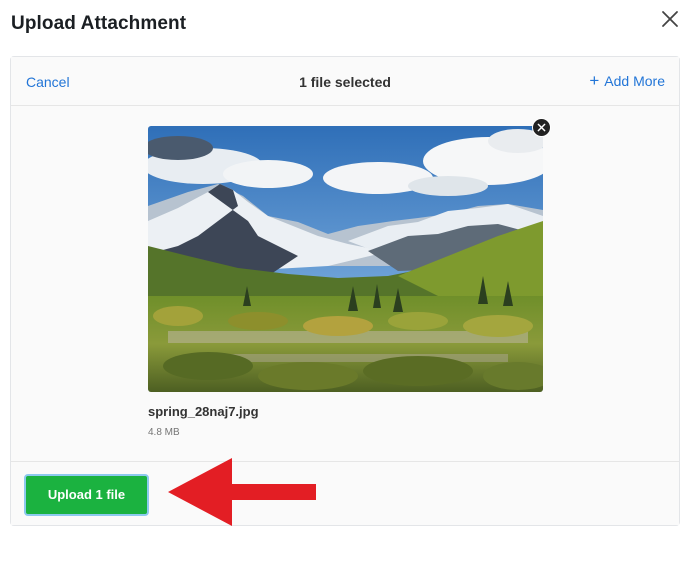 The height and width of the screenshot is (570, 688). Describe the element at coordinates (541, 127) in the screenshot. I see `remove-file-icon` at that location.